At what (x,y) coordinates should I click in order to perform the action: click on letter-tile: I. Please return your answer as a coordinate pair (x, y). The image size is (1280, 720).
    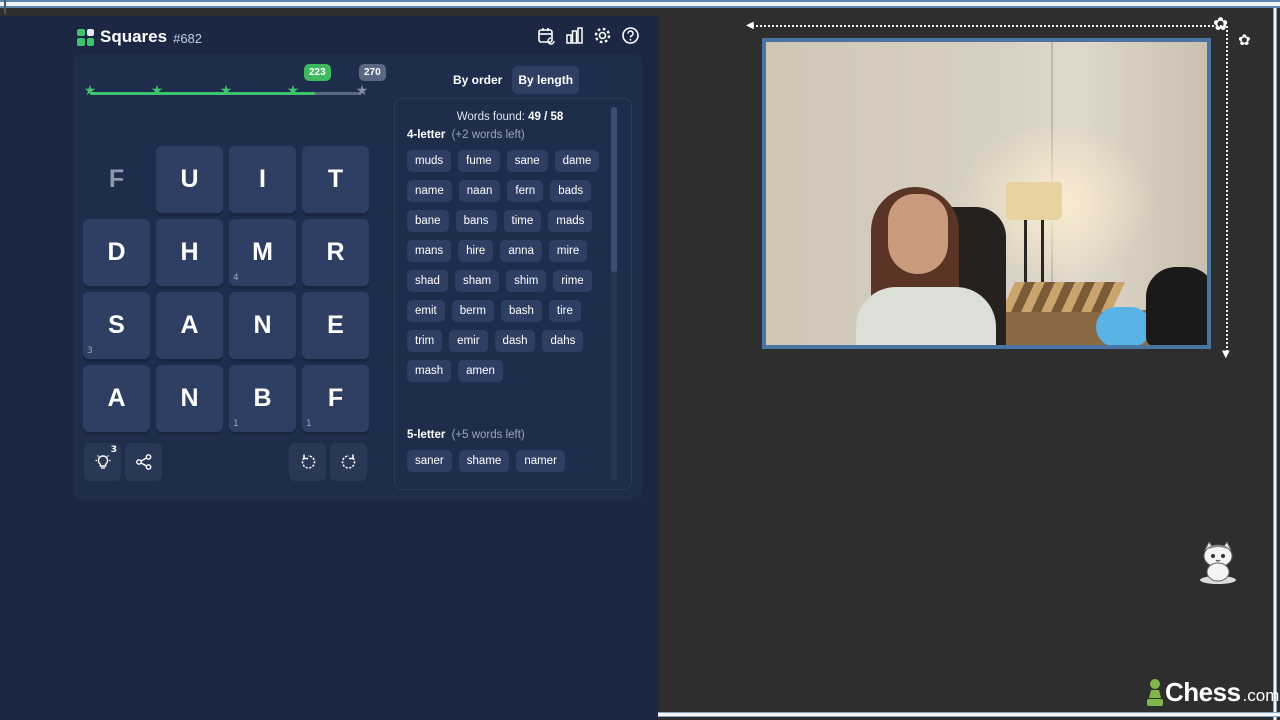
    Looking at the image, I should click on (262, 179).